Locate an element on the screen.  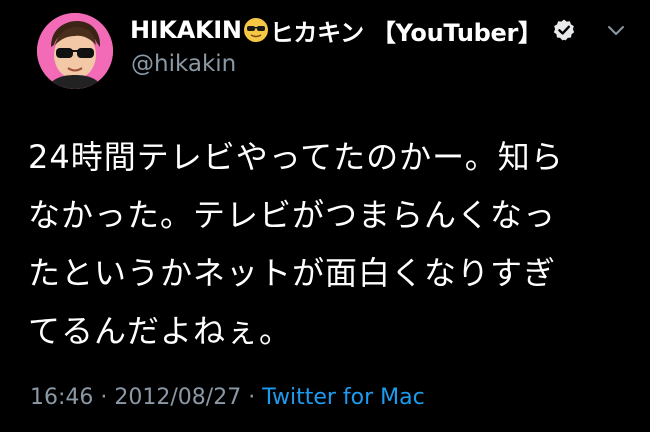
profile-avatar is located at coordinates (75, 51).